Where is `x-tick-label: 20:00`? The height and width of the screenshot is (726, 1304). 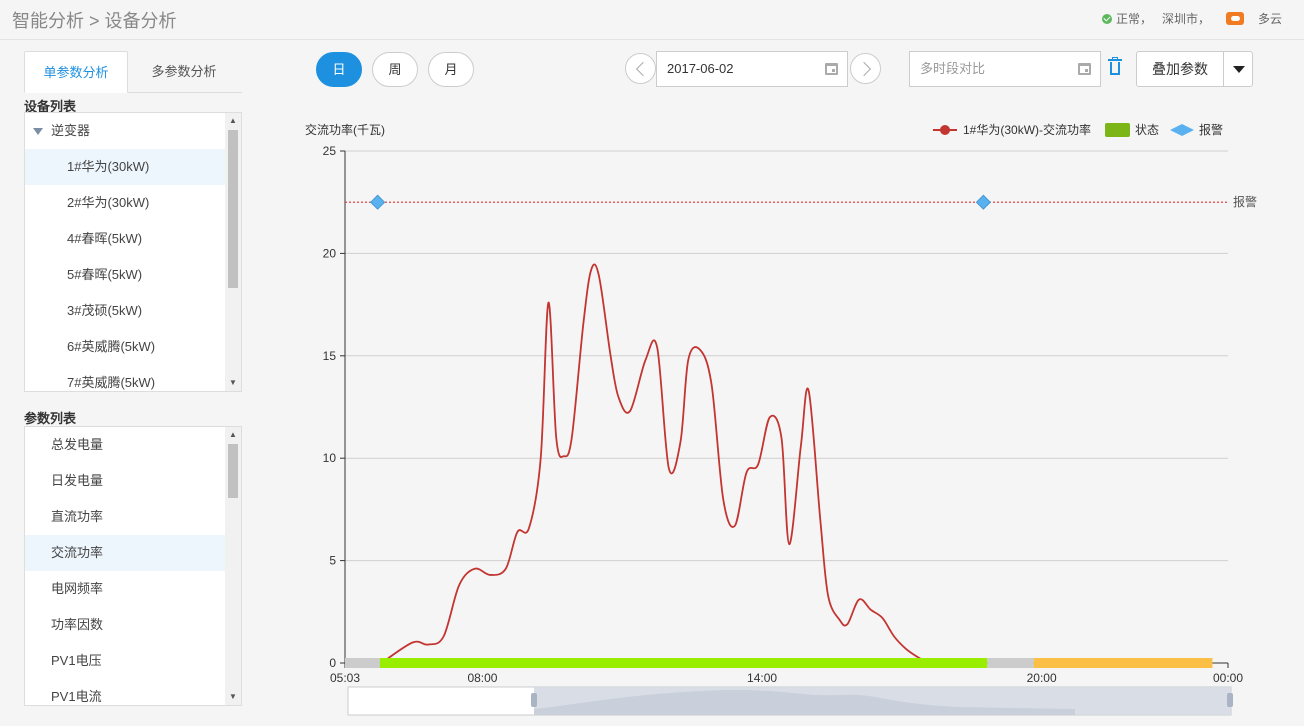 x-tick-label: 20:00 is located at coordinates (1042, 678).